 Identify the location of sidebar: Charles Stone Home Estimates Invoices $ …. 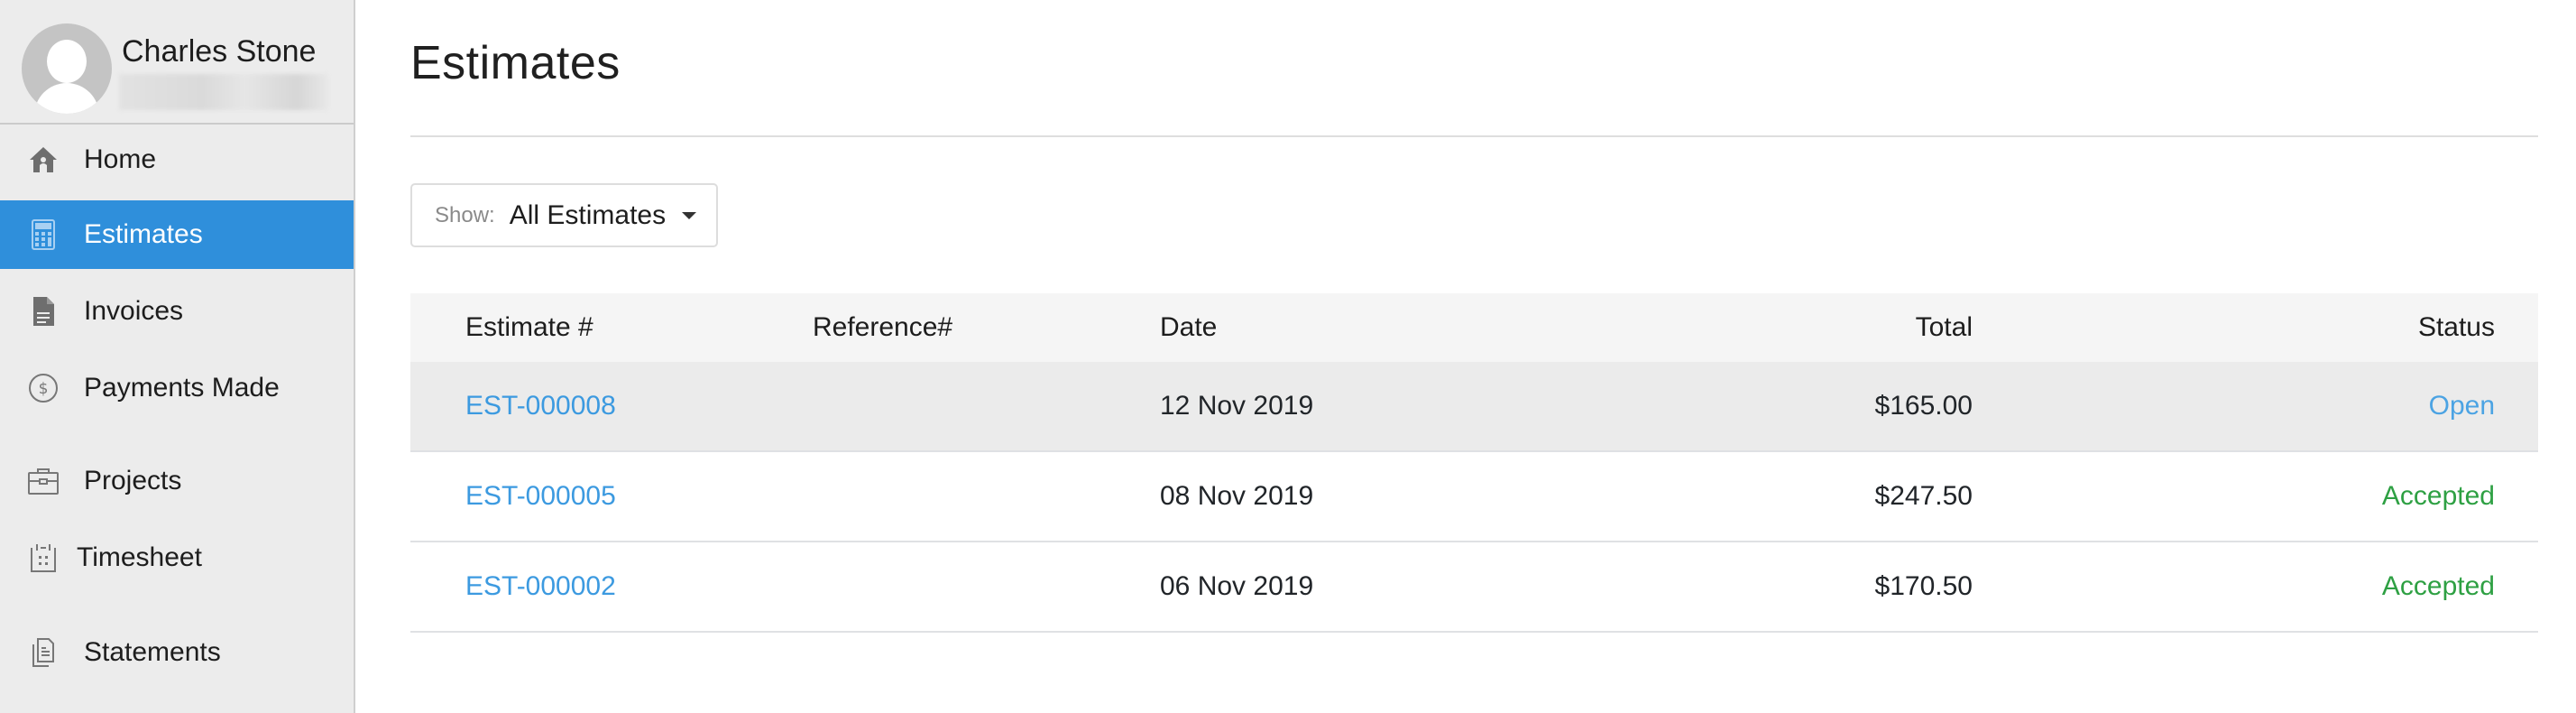
(177, 356).